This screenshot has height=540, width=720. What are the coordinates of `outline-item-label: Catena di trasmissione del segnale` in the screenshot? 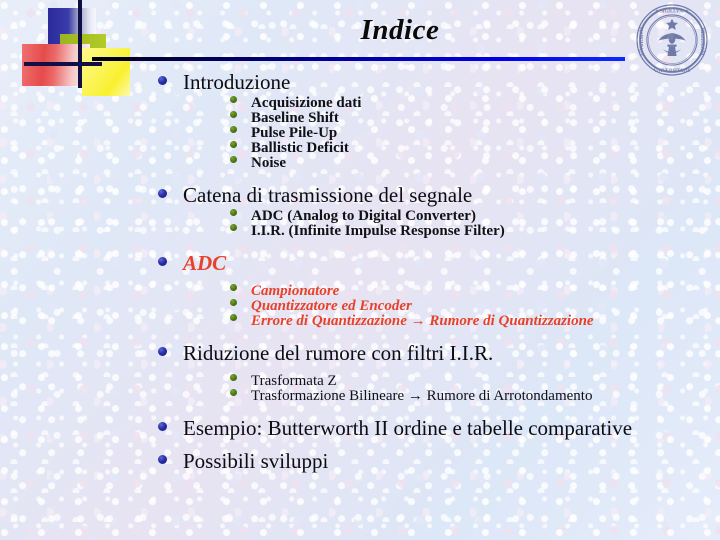 It's located at (328, 195).